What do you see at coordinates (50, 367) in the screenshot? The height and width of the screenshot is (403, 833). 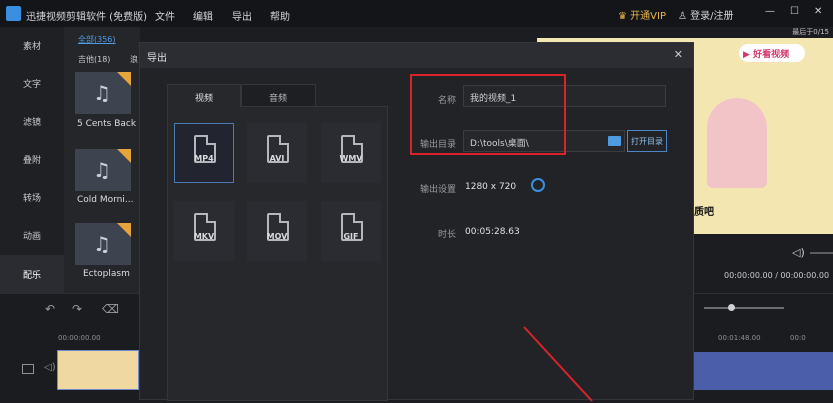 I see `track-audio-icon: ◁)` at bounding box center [50, 367].